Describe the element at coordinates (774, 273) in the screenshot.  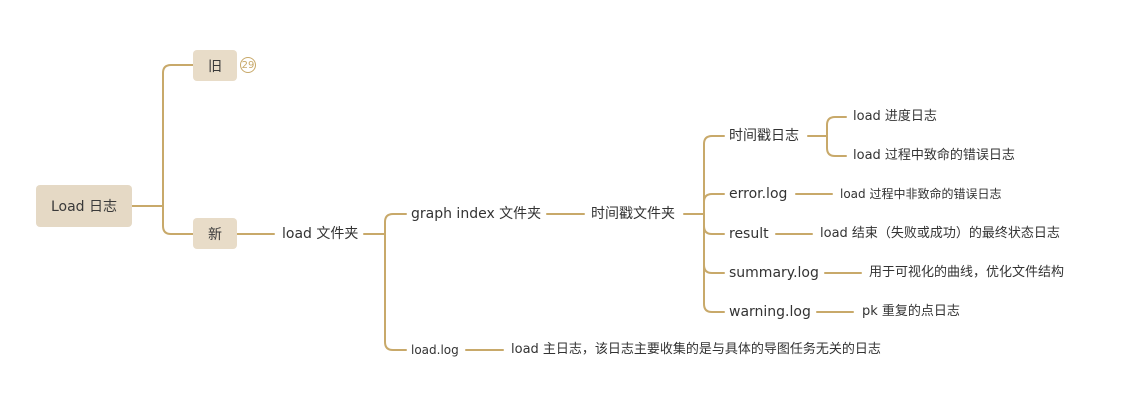
I see `summary-log-node: summary.log` at that location.